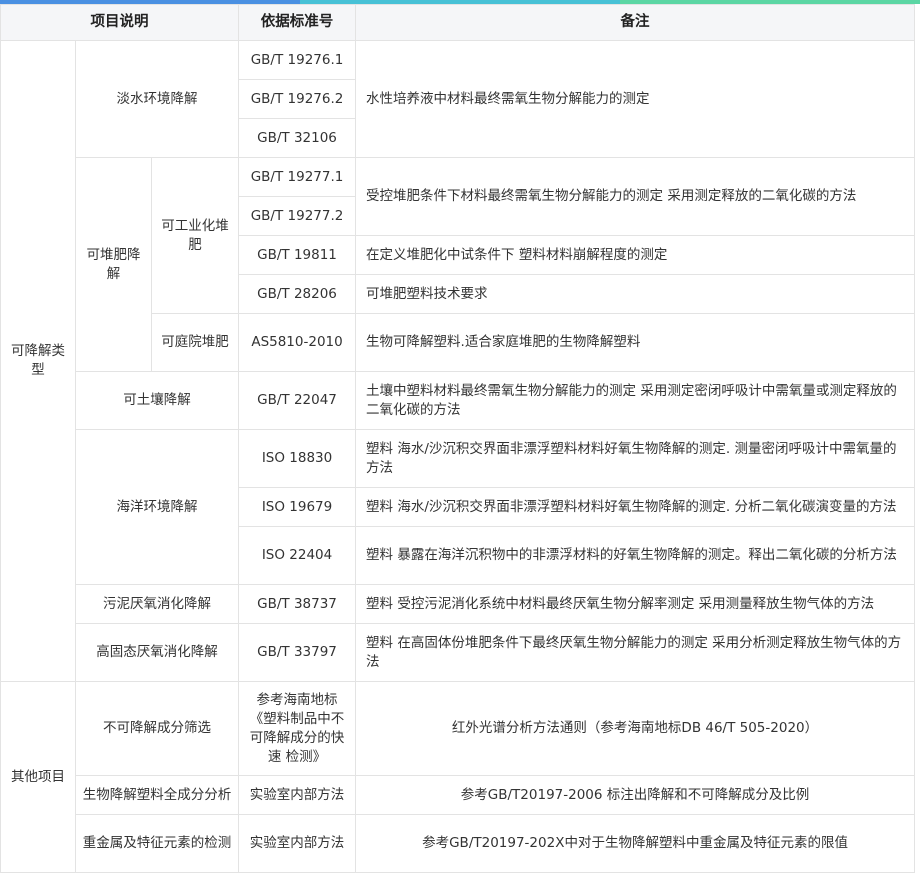 The height and width of the screenshot is (876, 920). I want to click on item-heavy-metal: 重金属及特征元素的检测, so click(157, 843).